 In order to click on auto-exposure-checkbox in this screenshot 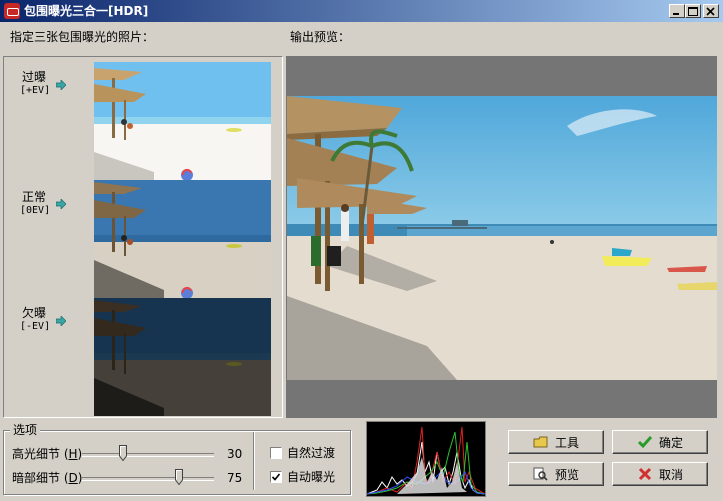, I will do `click(276, 477)`.